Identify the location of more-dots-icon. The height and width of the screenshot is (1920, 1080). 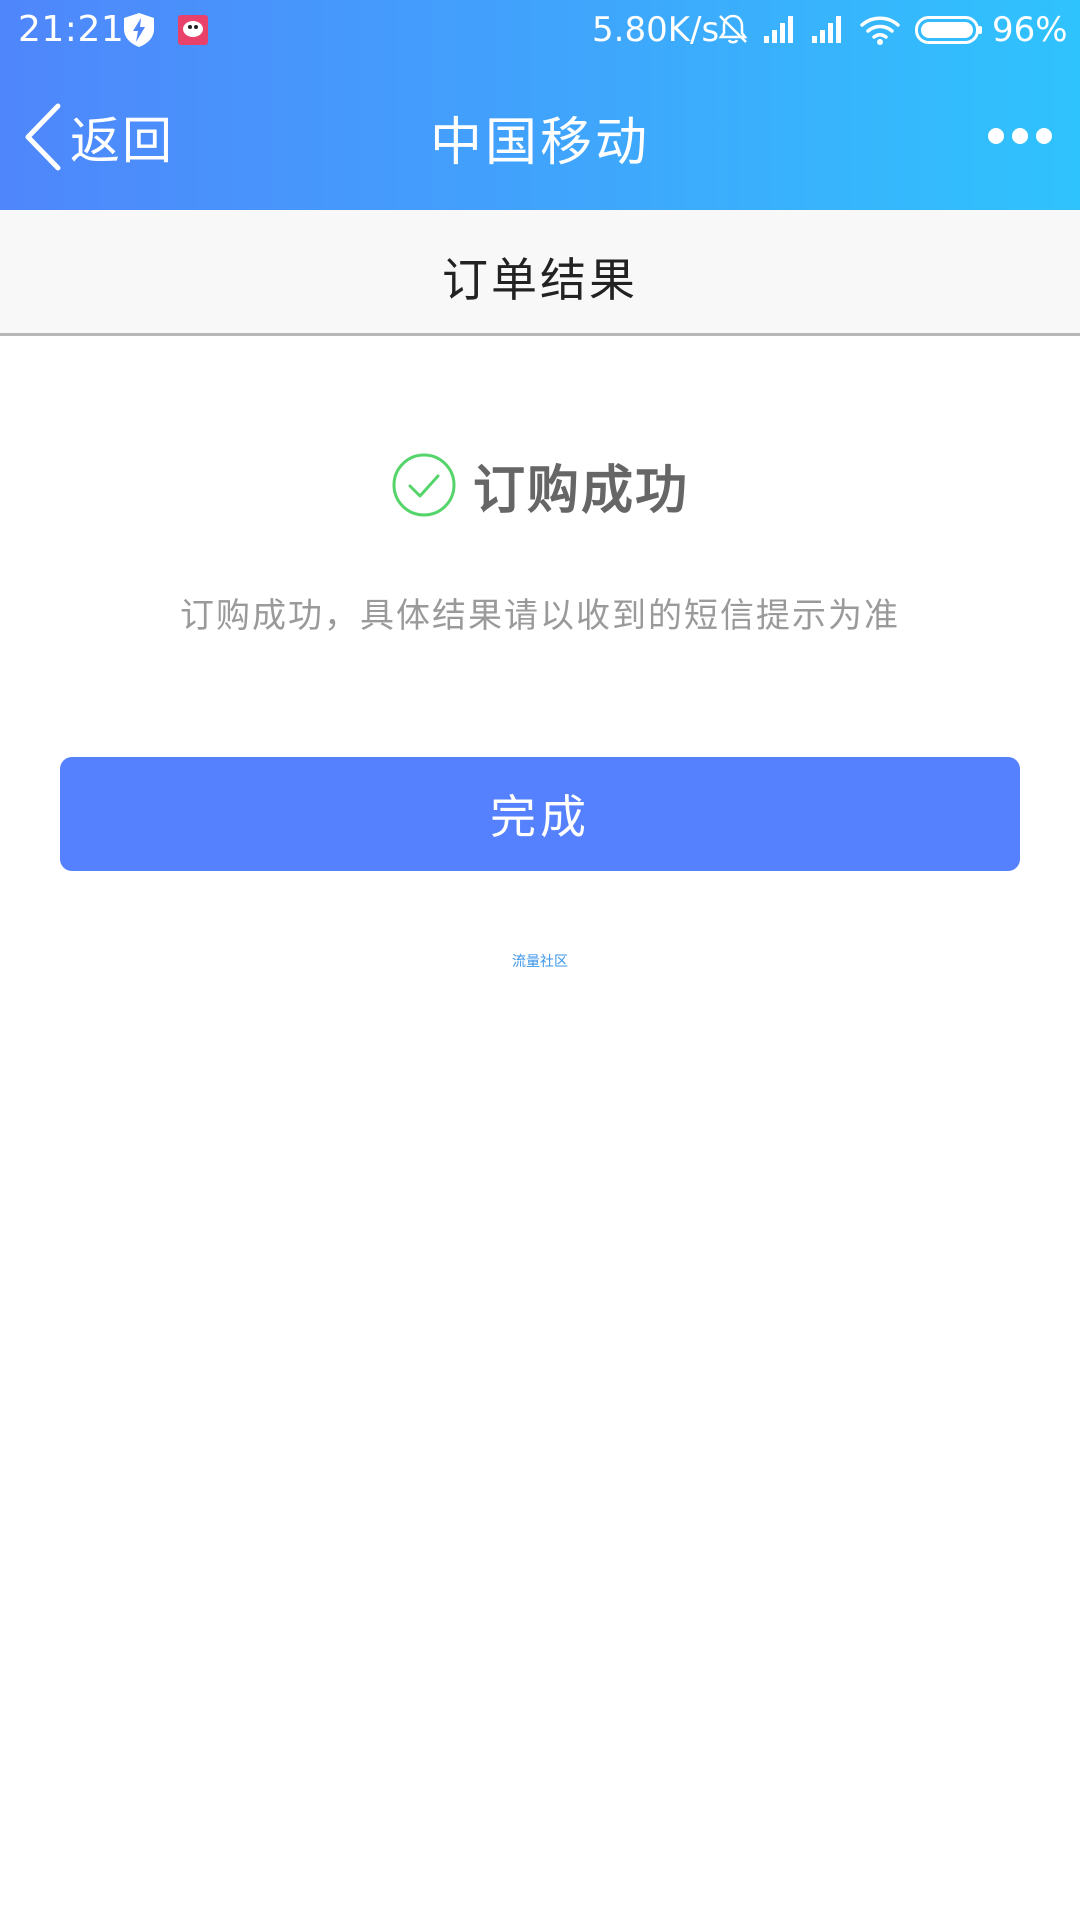
(1020, 136).